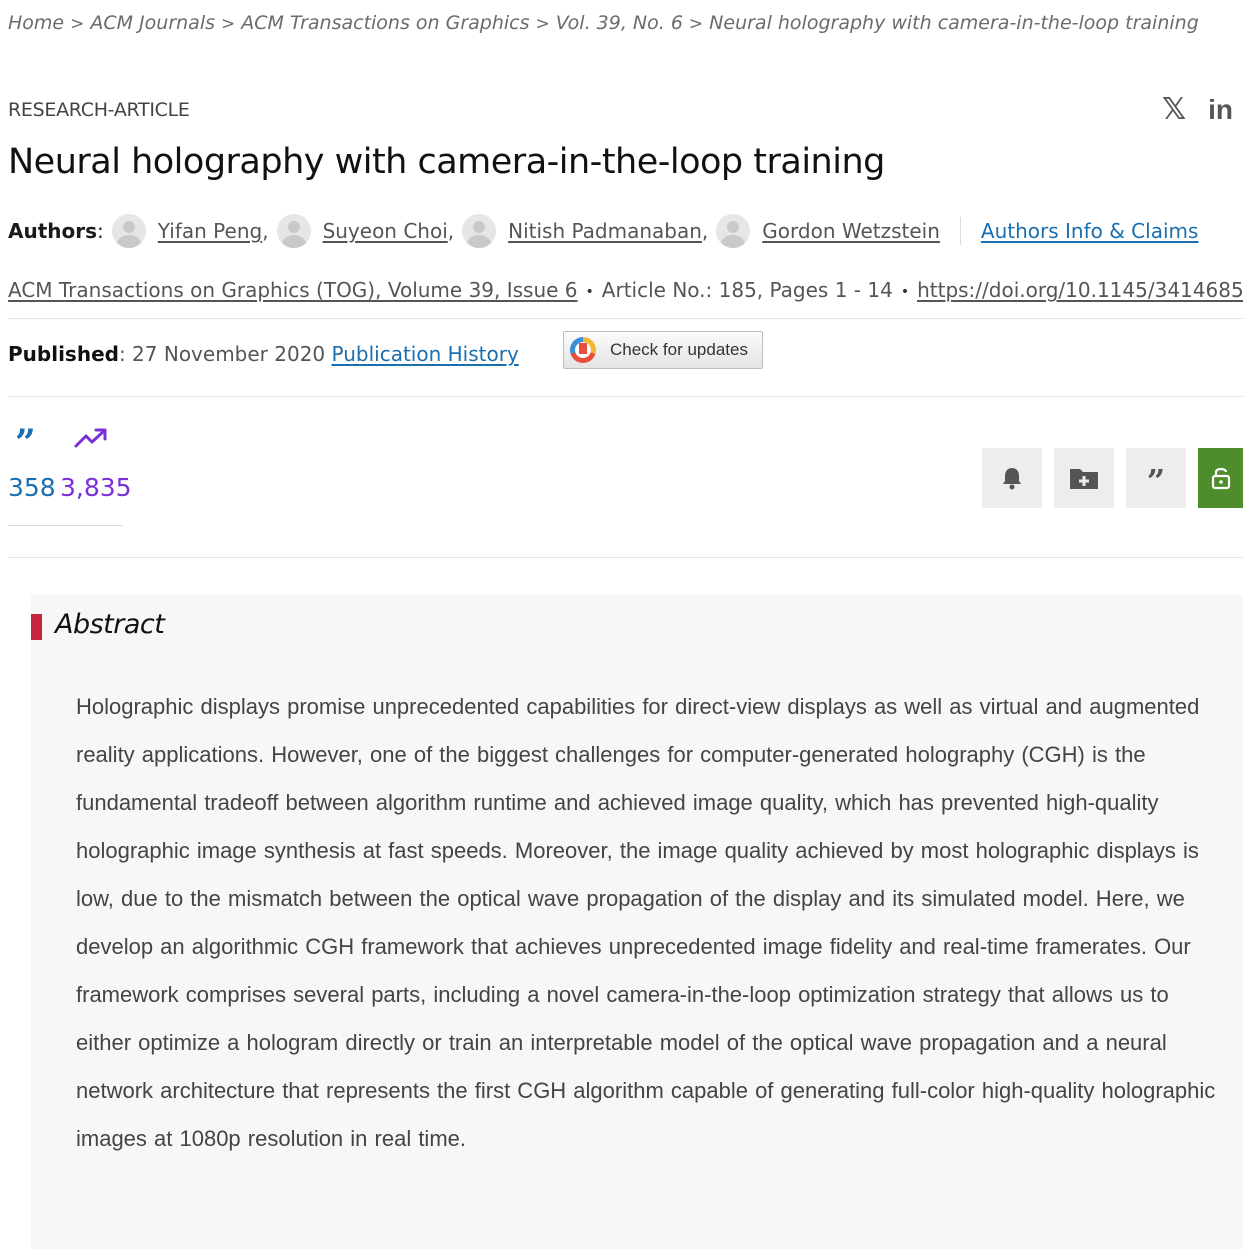 The height and width of the screenshot is (1249, 1243). I want to click on folder-add-icon, so click(1084, 479).